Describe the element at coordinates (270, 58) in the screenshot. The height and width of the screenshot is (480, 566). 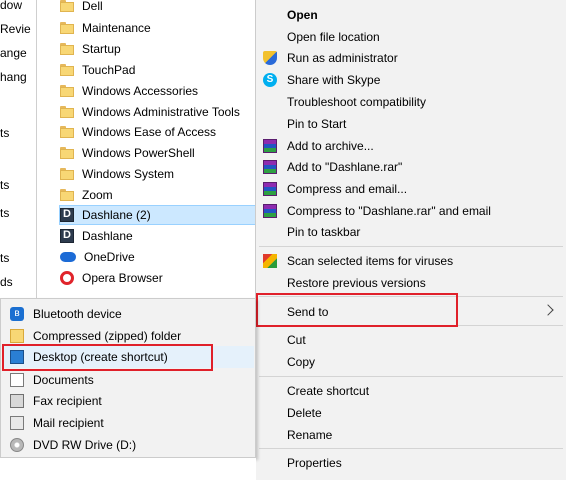
I see `shield-icon` at that location.